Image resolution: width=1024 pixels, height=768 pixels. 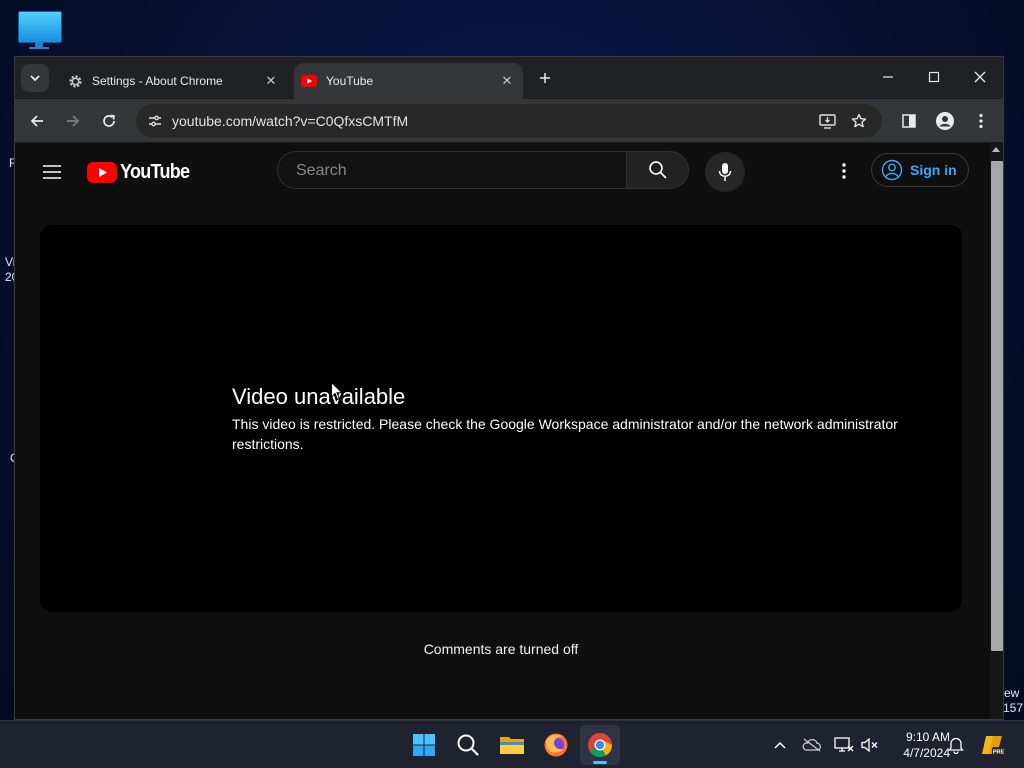 I want to click on file-explorer-icon, so click(x=512, y=745).